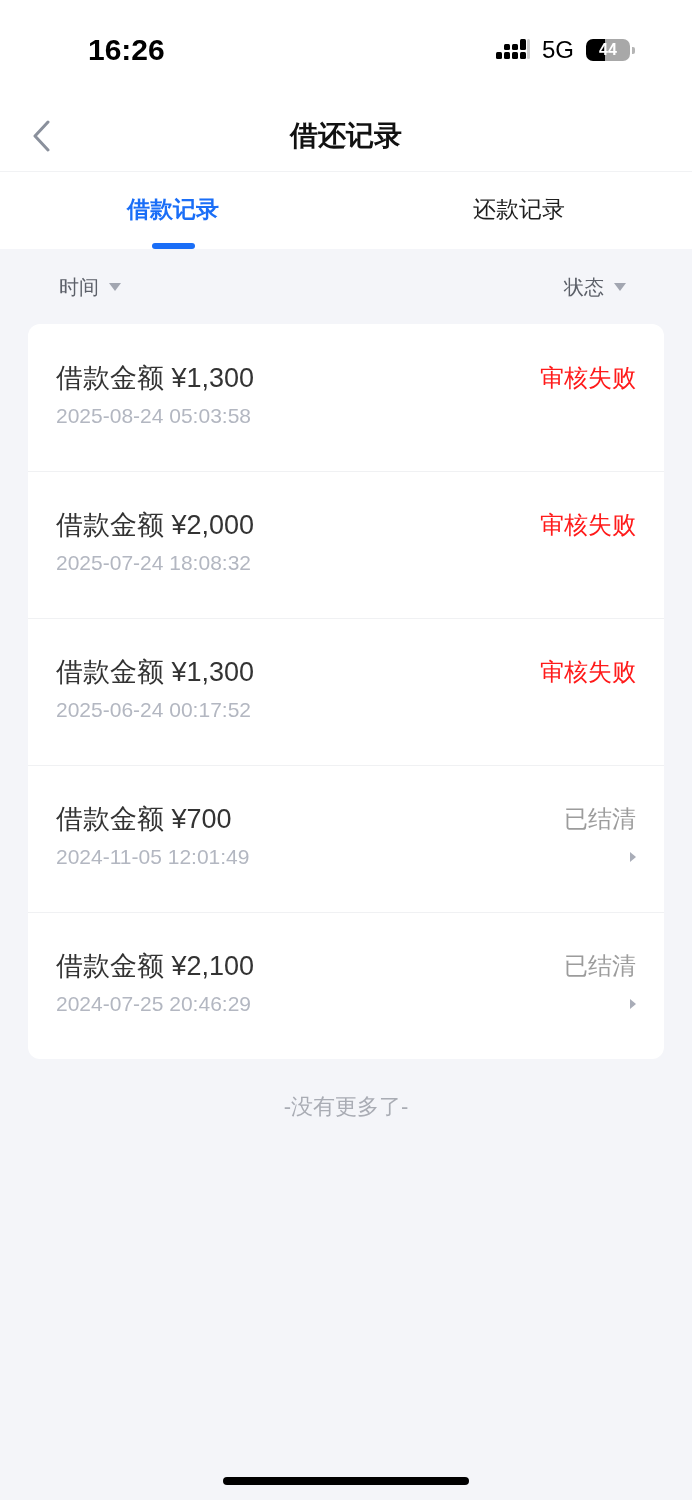  What do you see at coordinates (346, 691) in the screenshot?
I see `loan-record: 借款金额 ¥1,300 2025-06-24 00:17:52 审核失败` at bounding box center [346, 691].